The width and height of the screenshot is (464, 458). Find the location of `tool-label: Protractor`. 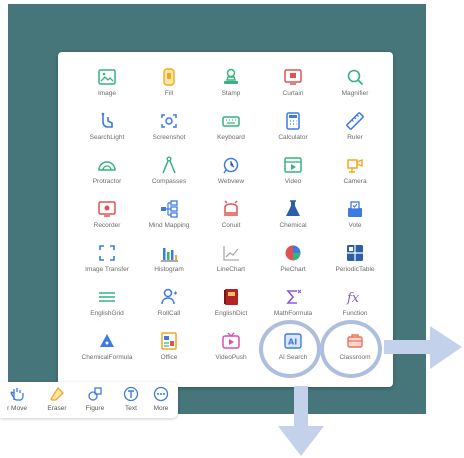

tool-label: Protractor is located at coordinates (107, 181).